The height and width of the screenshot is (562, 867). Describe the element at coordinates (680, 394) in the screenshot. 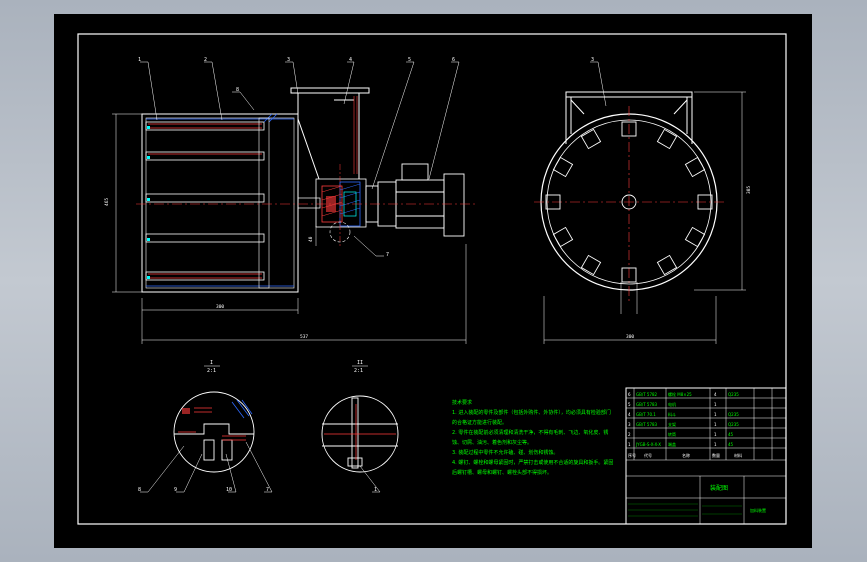

I see `svg-text: 螺栓 M8×25` at that location.